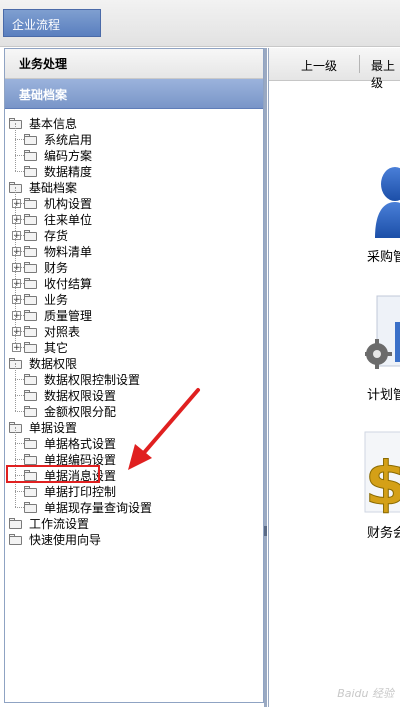  Describe the element at coordinates (164, 429) in the screenshot. I see `annotation-arrow` at that location.